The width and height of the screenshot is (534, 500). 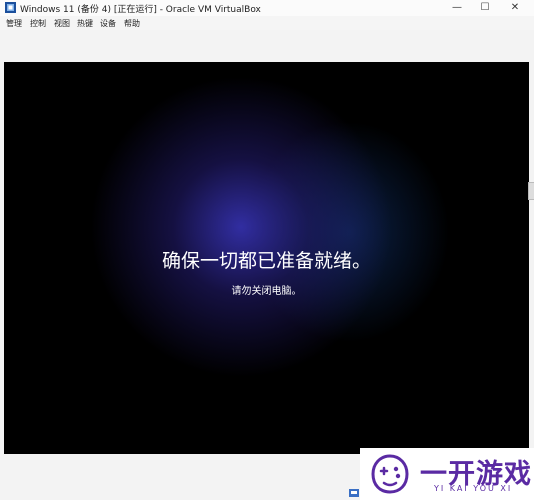 I want to click on menu-devices: 设备, so click(x=108, y=23).